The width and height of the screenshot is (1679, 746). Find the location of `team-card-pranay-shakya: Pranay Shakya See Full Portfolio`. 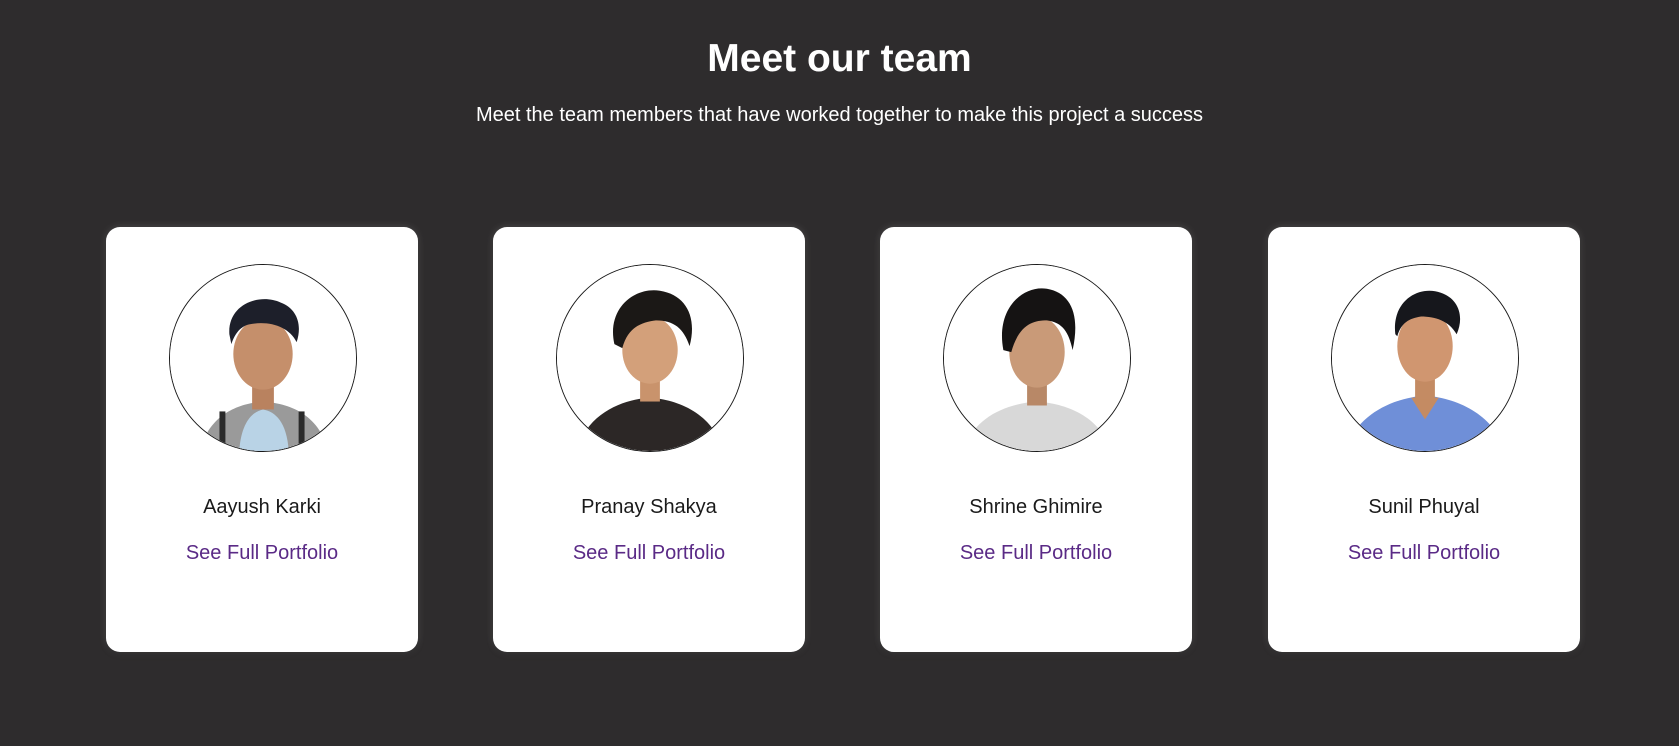

team-card-pranay-shakya: Pranay Shakya See Full Portfolio is located at coordinates (649, 439).